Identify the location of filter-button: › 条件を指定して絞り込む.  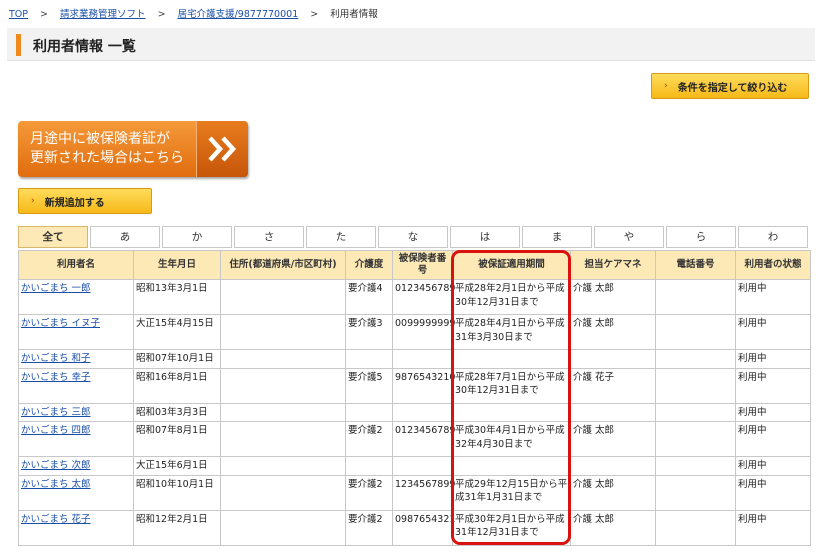
(730, 86).